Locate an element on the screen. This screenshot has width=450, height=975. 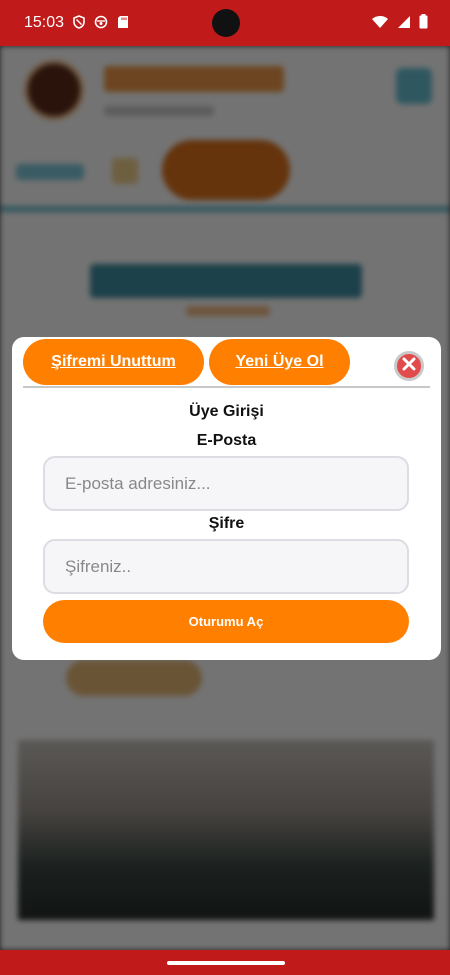
media-icon is located at coordinates (101, 22).